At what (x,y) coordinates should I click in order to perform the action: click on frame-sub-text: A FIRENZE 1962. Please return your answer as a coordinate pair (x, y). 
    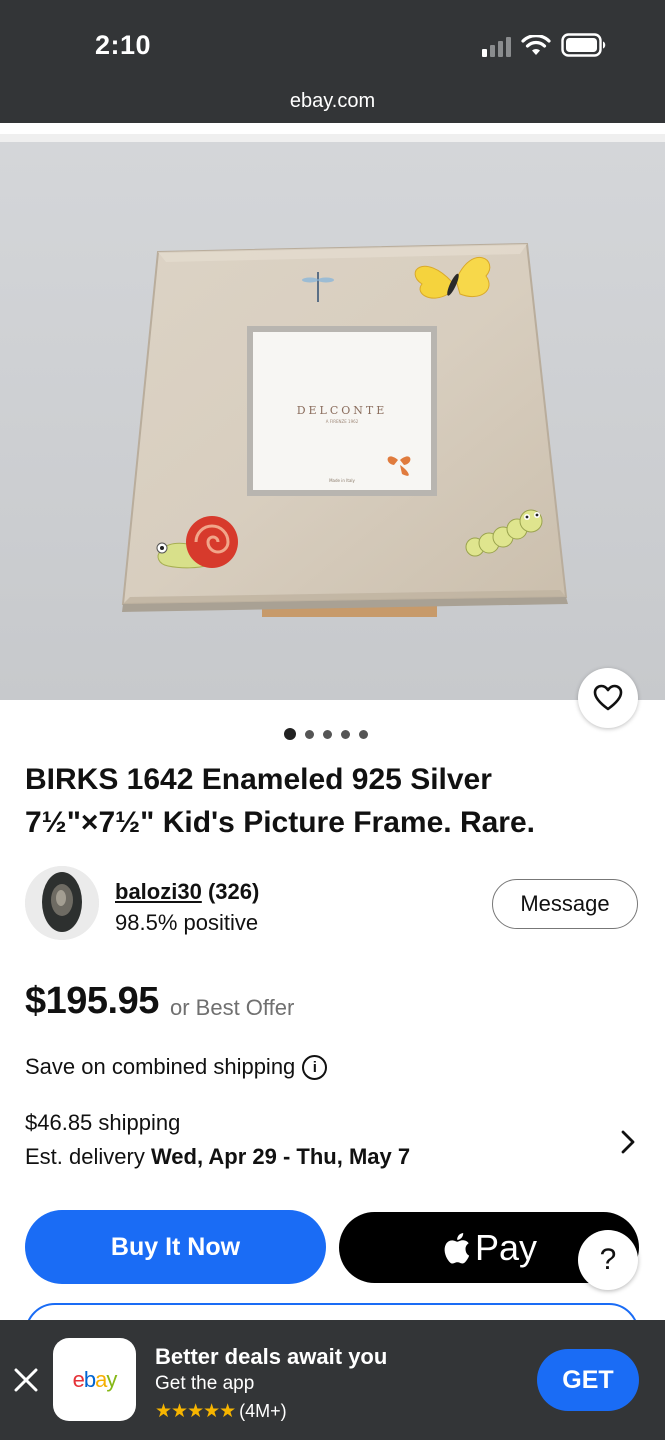
    Looking at the image, I should click on (342, 421).